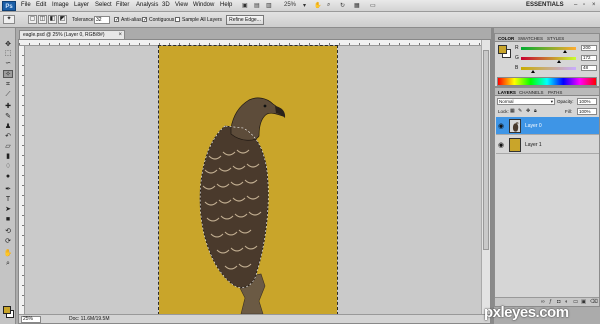 This screenshot has width=600, height=324. I want to click on vertical-scrollbar, so click(485, 177).